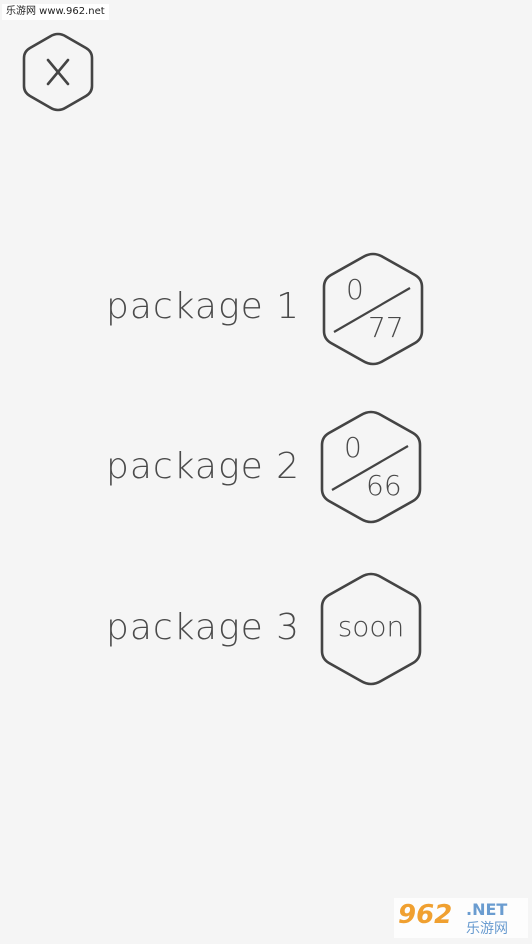 The width and height of the screenshot is (532, 944). Describe the element at coordinates (384, 485) in the screenshot. I see `package-2-total: 66` at that location.